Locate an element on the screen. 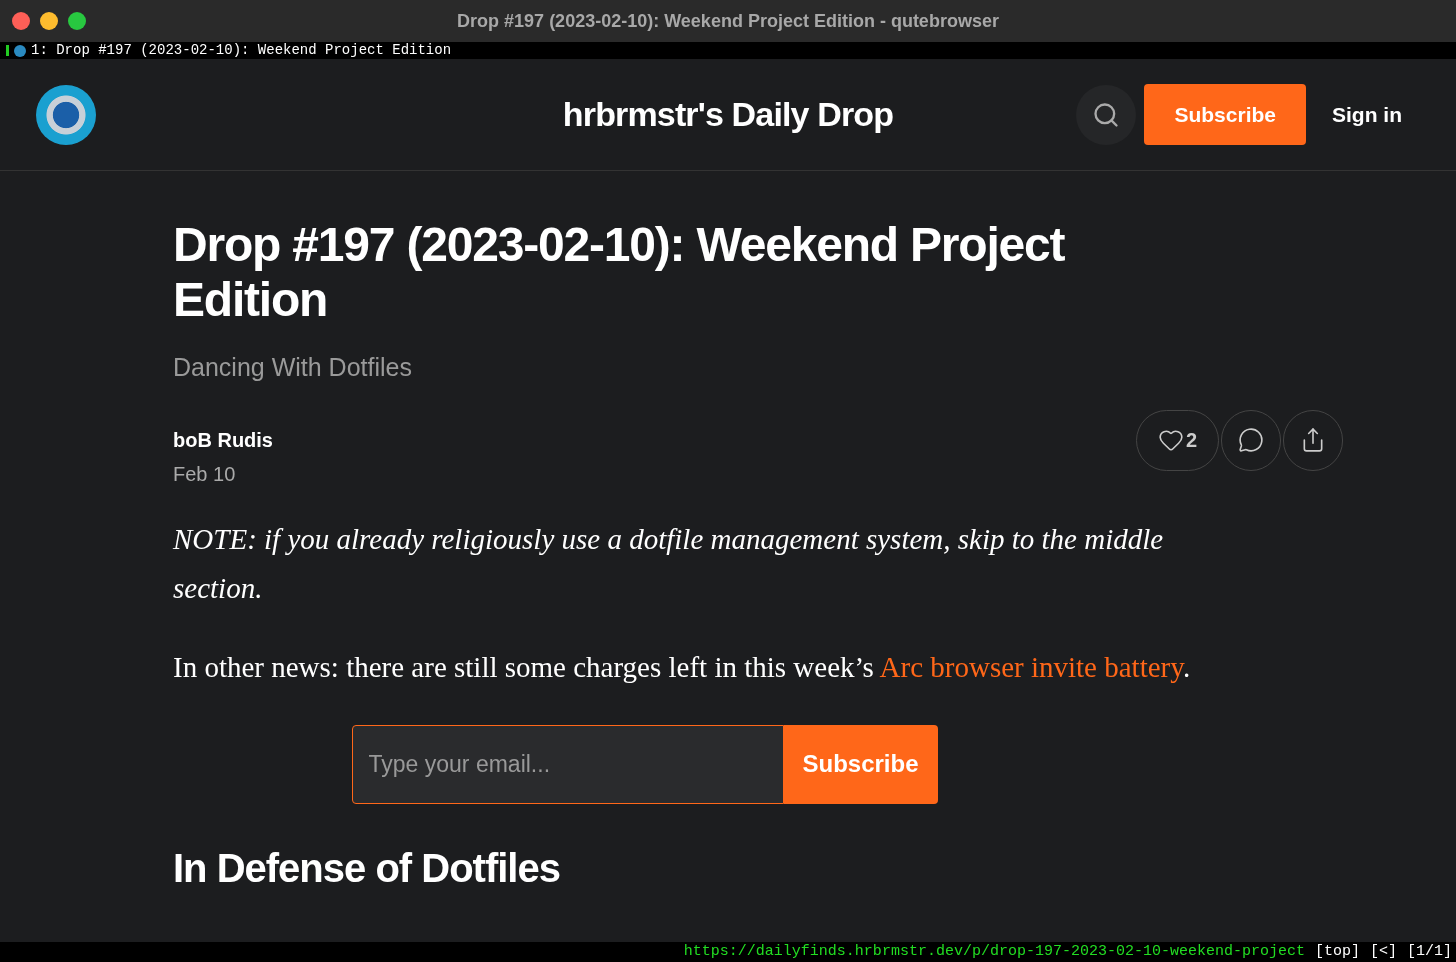 The image size is (1456, 962). heart-icon is located at coordinates (1170, 440).